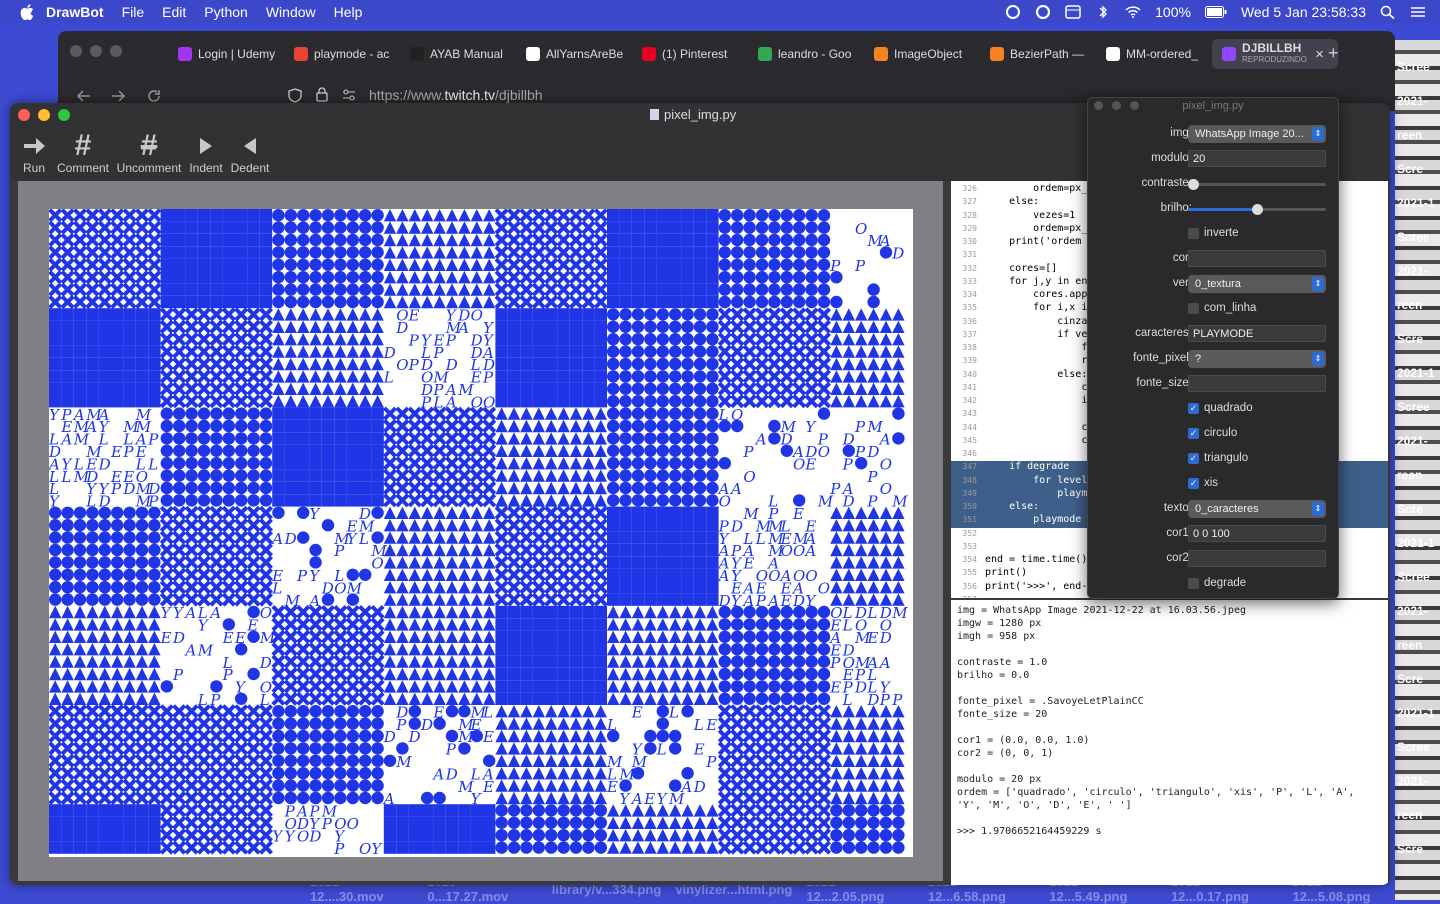  What do you see at coordinates (226, 12) in the screenshot?
I see `menu-python: Python` at bounding box center [226, 12].